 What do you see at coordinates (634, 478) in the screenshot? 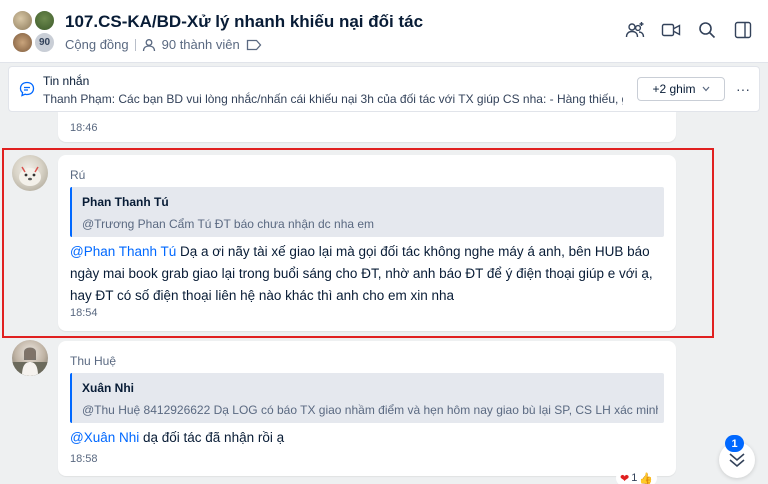
I see `reaction-count: 1` at bounding box center [634, 478].